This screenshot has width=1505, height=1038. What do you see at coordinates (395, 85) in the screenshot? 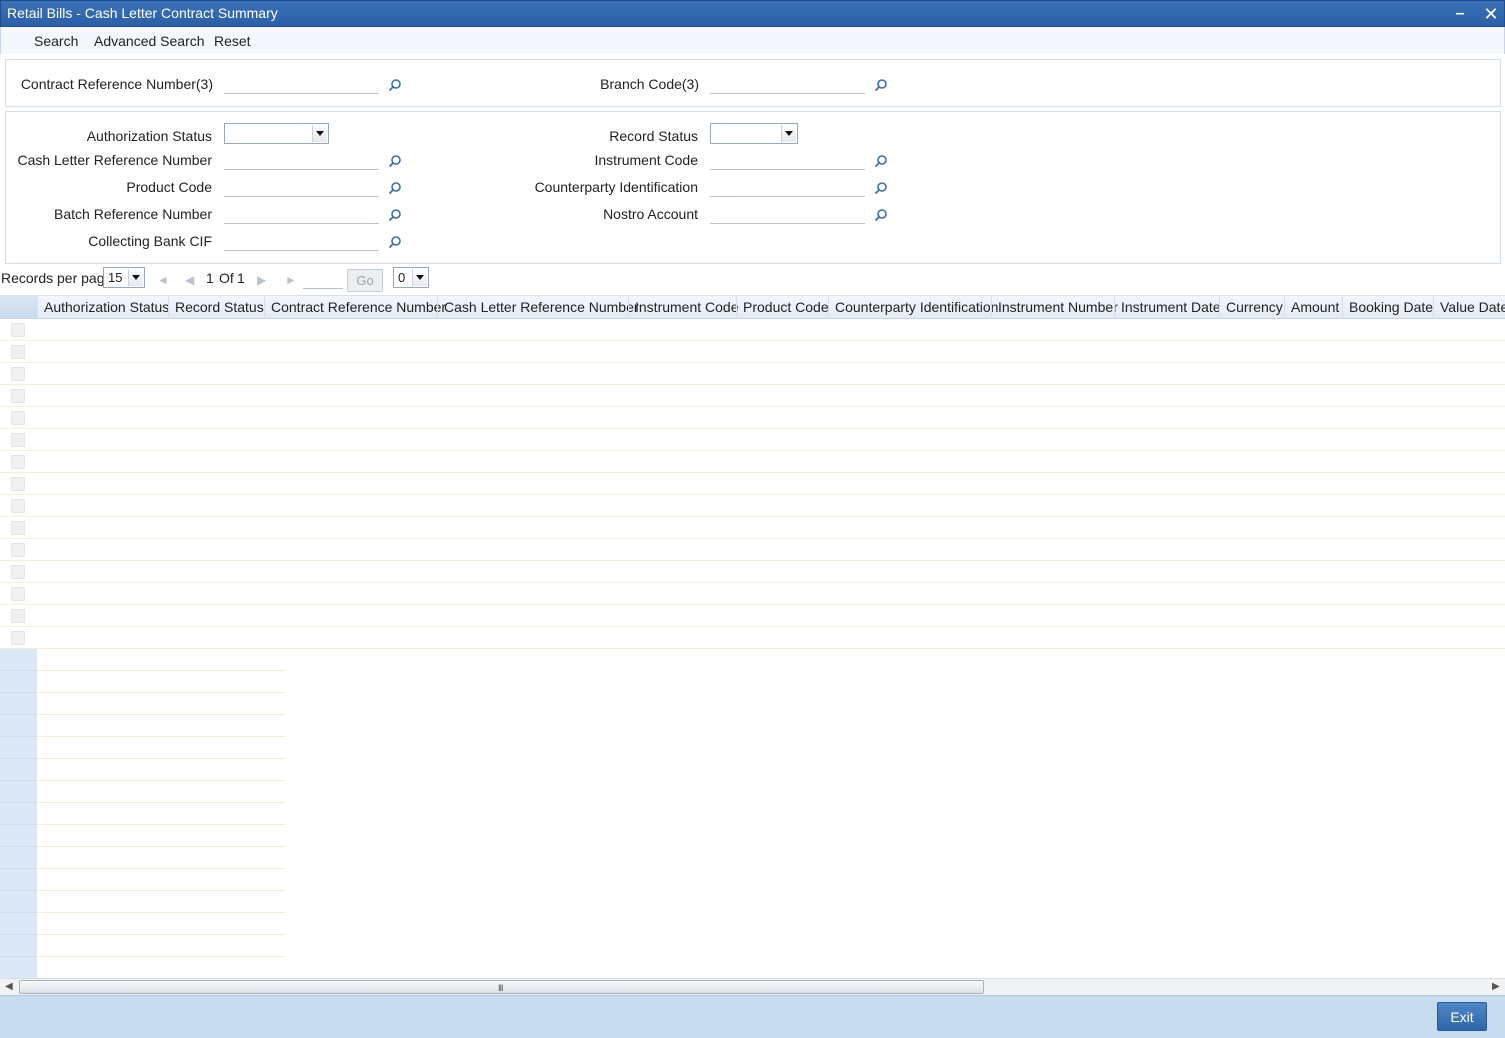
I see `contract-ref-search-icon` at bounding box center [395, 85].